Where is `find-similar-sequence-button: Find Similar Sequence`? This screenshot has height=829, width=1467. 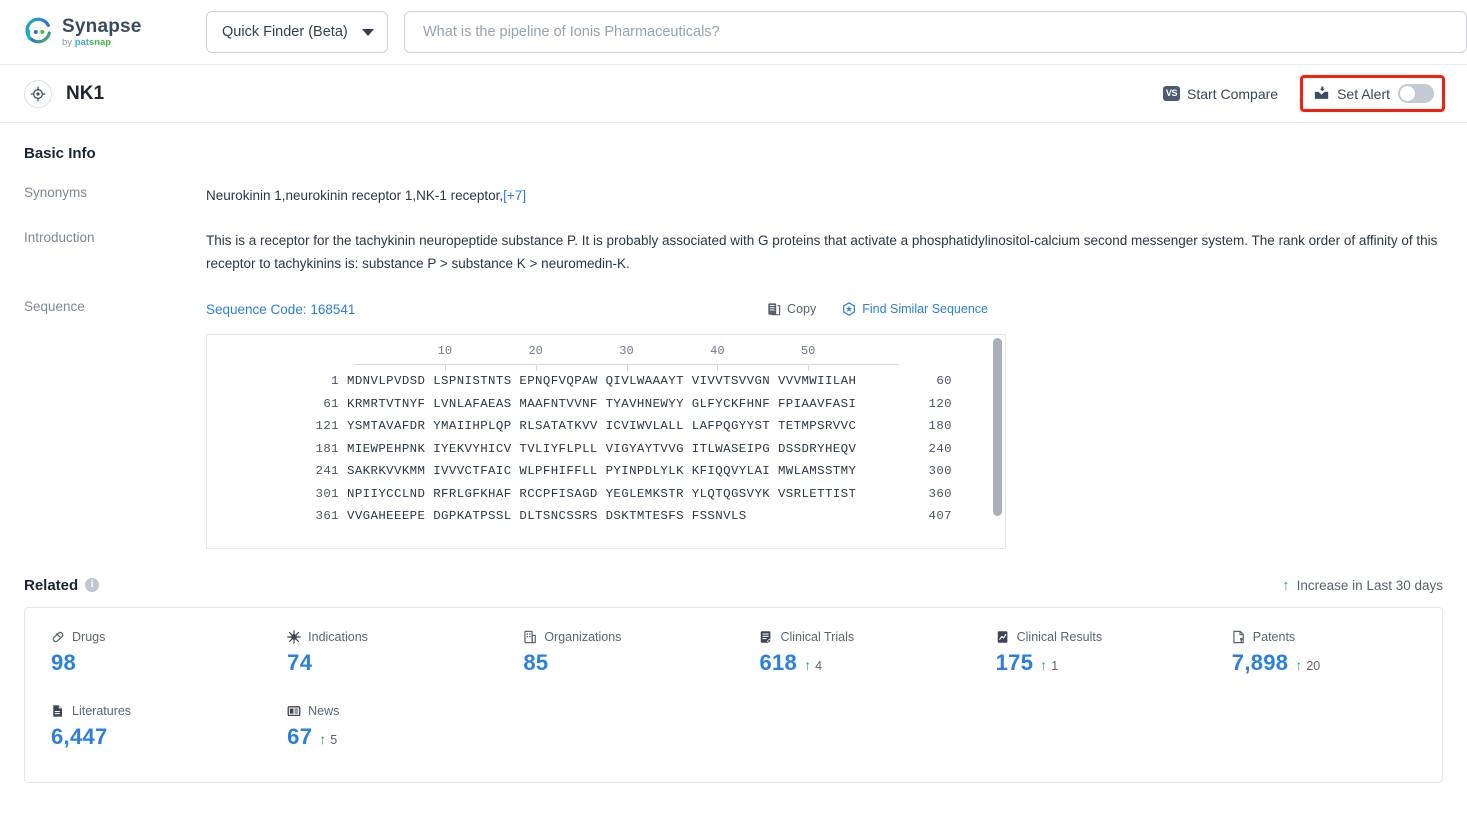 find-similar-sequence-button: Find Similar Sequence is located at coordinates (915, 310).